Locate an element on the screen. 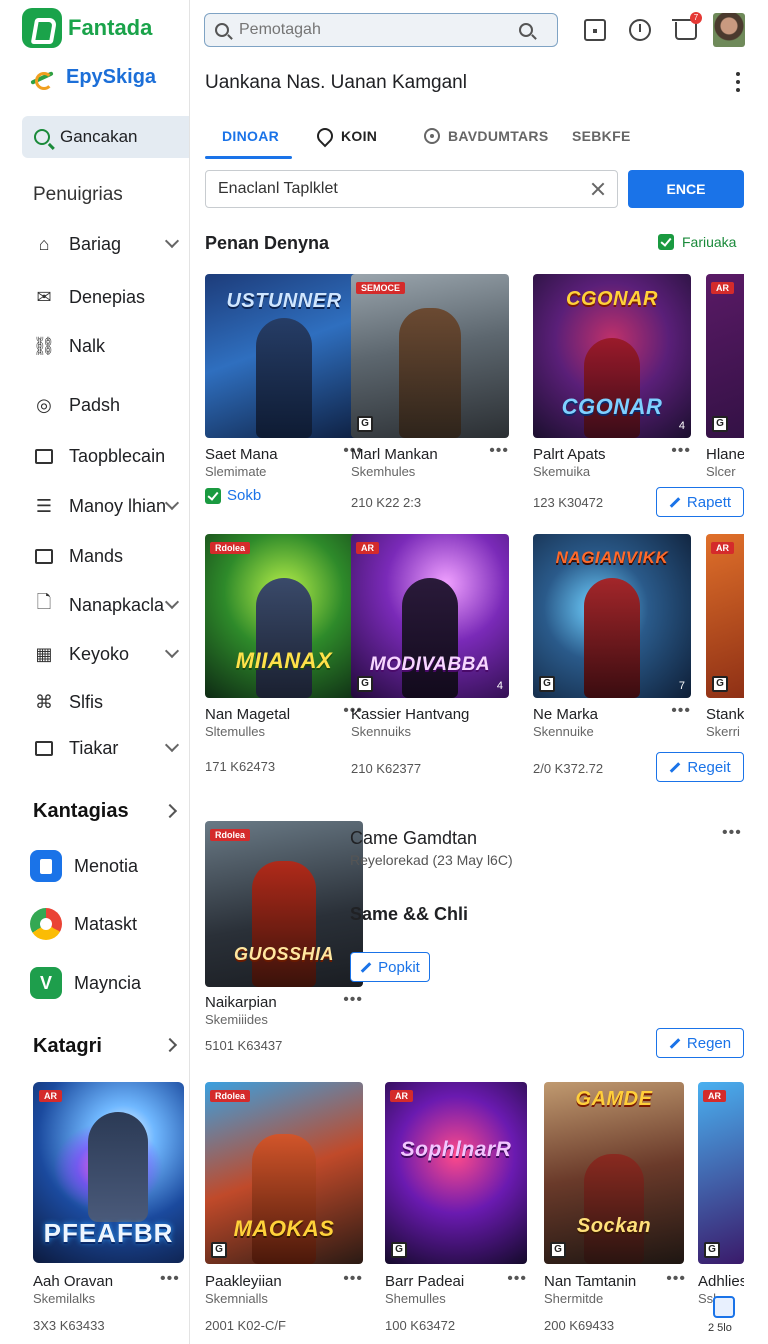 This screenshot has height=1344, width=768. game-title: Saet Mana is located at coordinates (241, 454).